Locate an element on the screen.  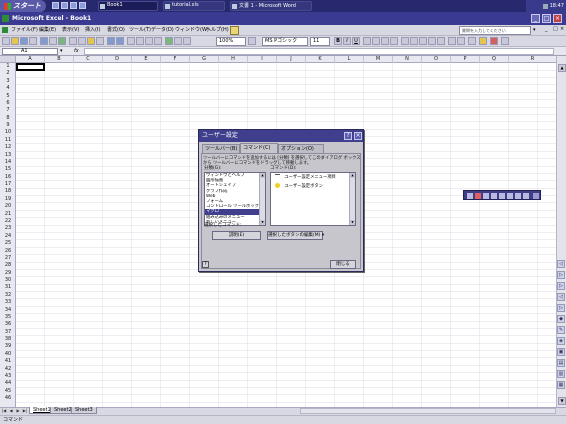
float-record-icon is located at coordinates (478, 196).